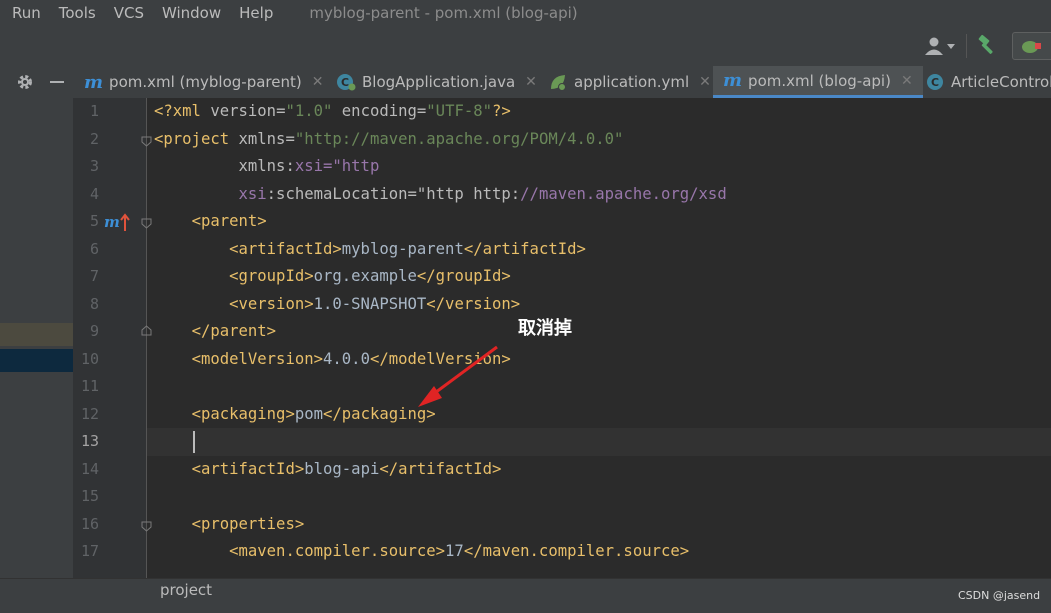 The height and width of the screenshot is (613, 1051). Describe the element at coordinates (146, 330) in the screenshot. I see `fold-end-icon` at that location.